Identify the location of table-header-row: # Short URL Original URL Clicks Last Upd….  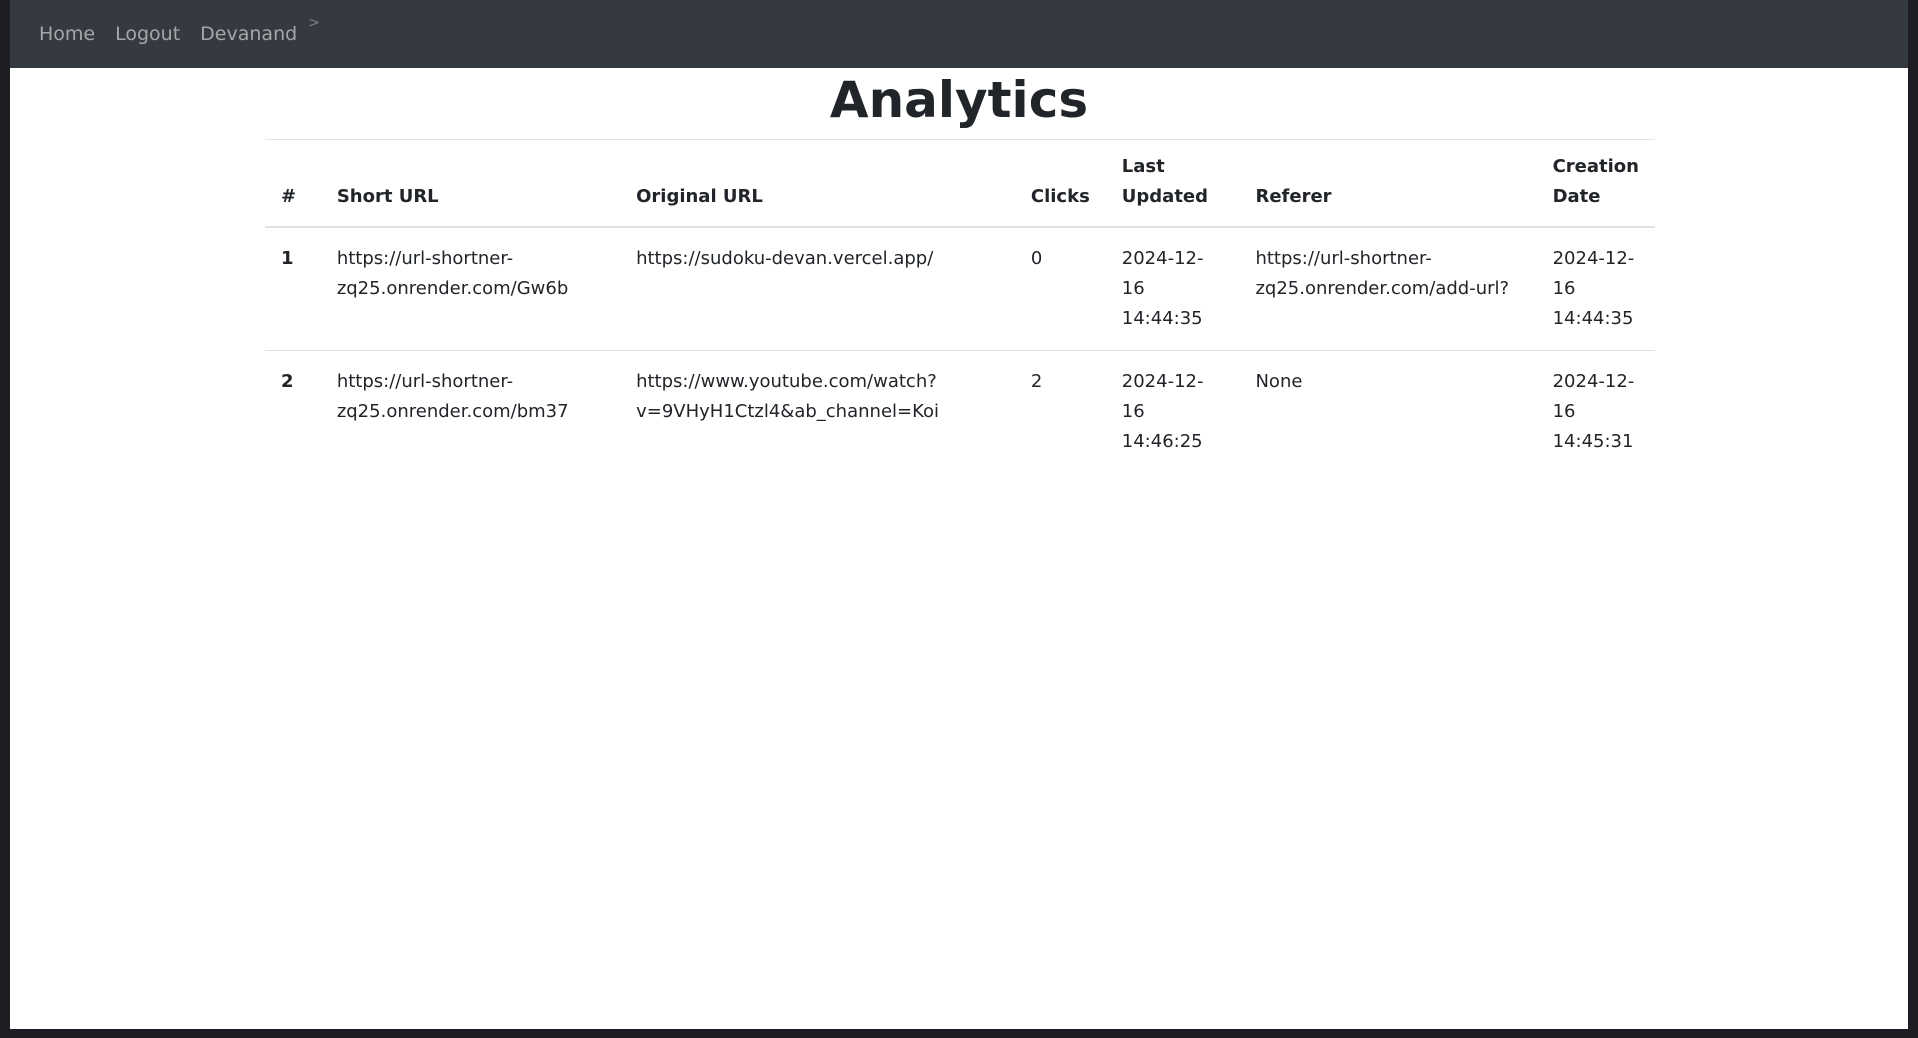
(960, 184).